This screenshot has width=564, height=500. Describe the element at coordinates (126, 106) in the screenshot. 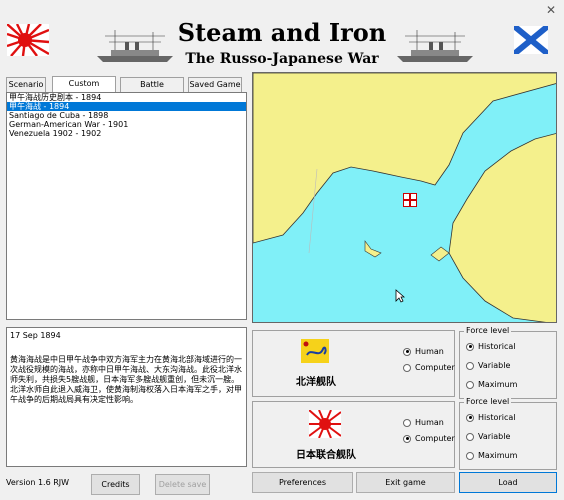

I see `scenario-item-selected: 甲午海战 - 1894` at that location.